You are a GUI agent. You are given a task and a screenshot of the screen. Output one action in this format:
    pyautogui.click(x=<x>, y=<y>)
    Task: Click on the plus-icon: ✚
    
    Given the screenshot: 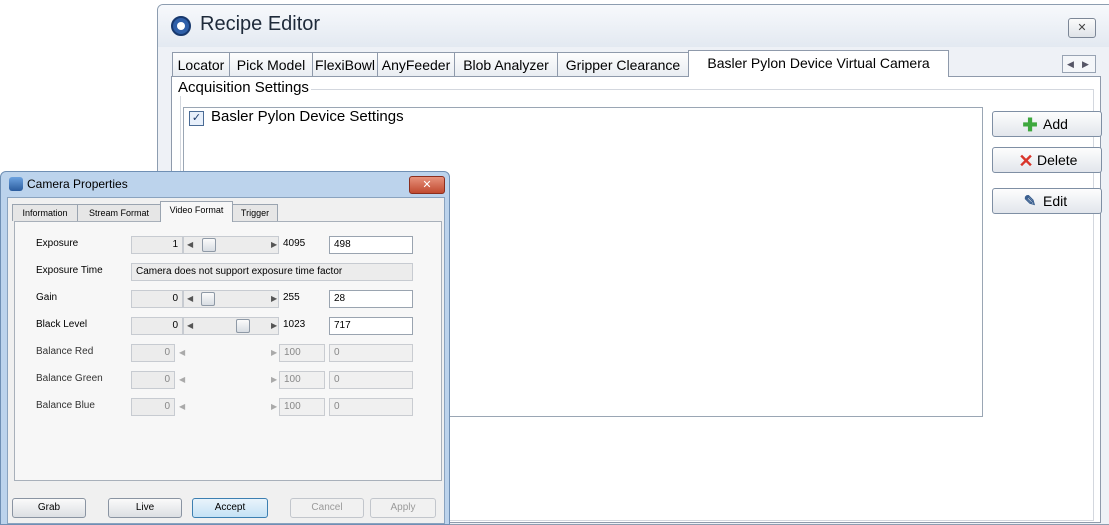 What is the action you would take?
    pyautogui.click(x=1030, y=125)
    